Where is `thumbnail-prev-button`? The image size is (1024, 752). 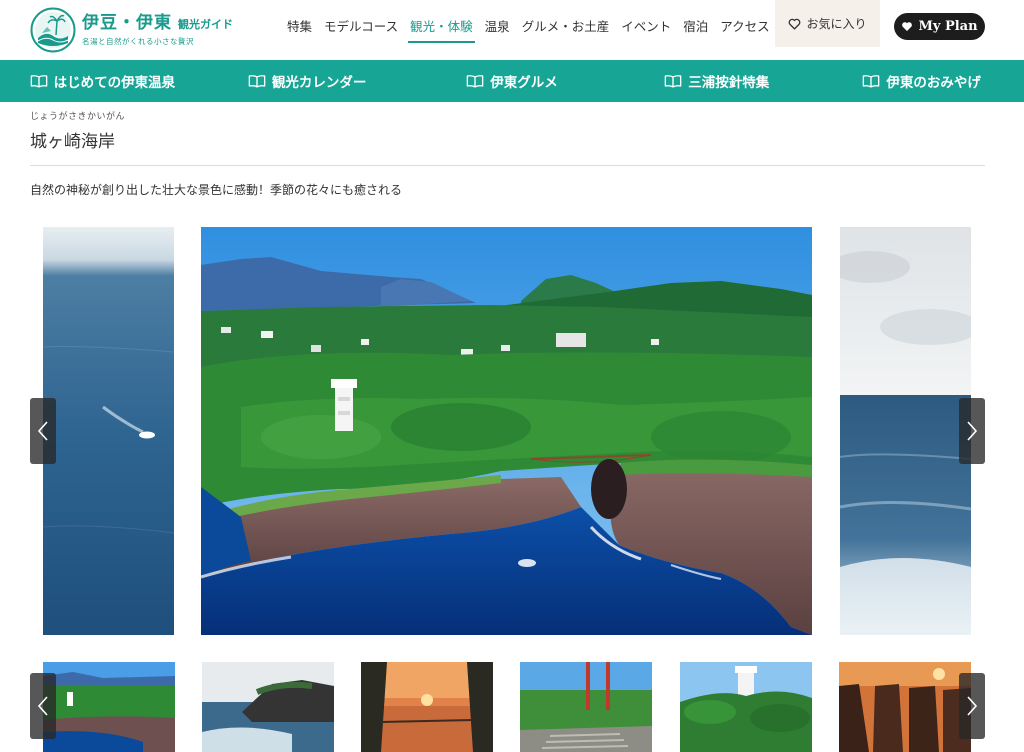
thumbnail-prev-button is located at coordinates (43, 706).